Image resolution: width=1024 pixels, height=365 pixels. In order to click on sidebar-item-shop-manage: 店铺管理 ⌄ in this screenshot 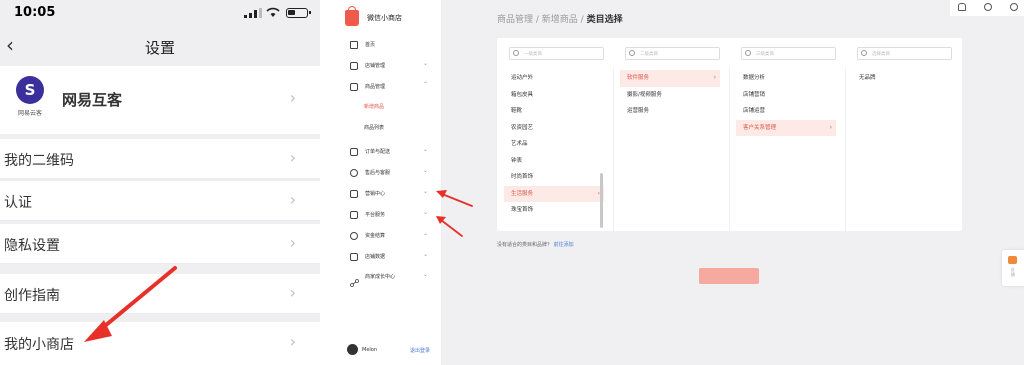, I will do `click(388, 66)`.